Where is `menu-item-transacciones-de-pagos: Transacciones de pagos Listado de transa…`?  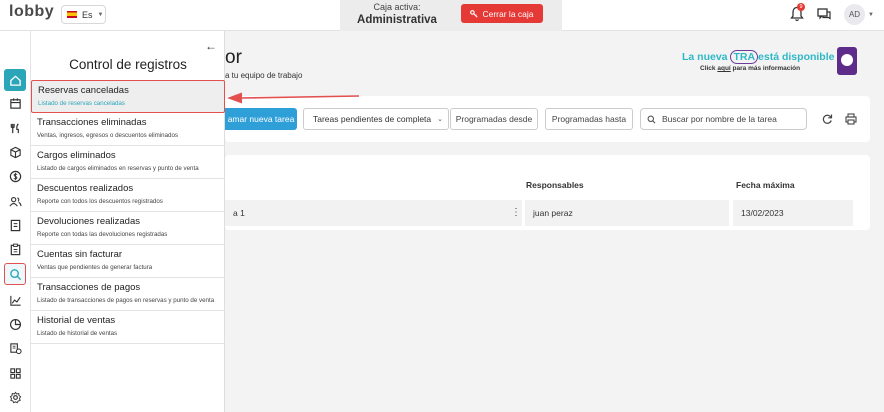
menu-item-transacciones-de-pagos: Transacciones de pagos Listado de transa… is located at coordinates (128, 294).